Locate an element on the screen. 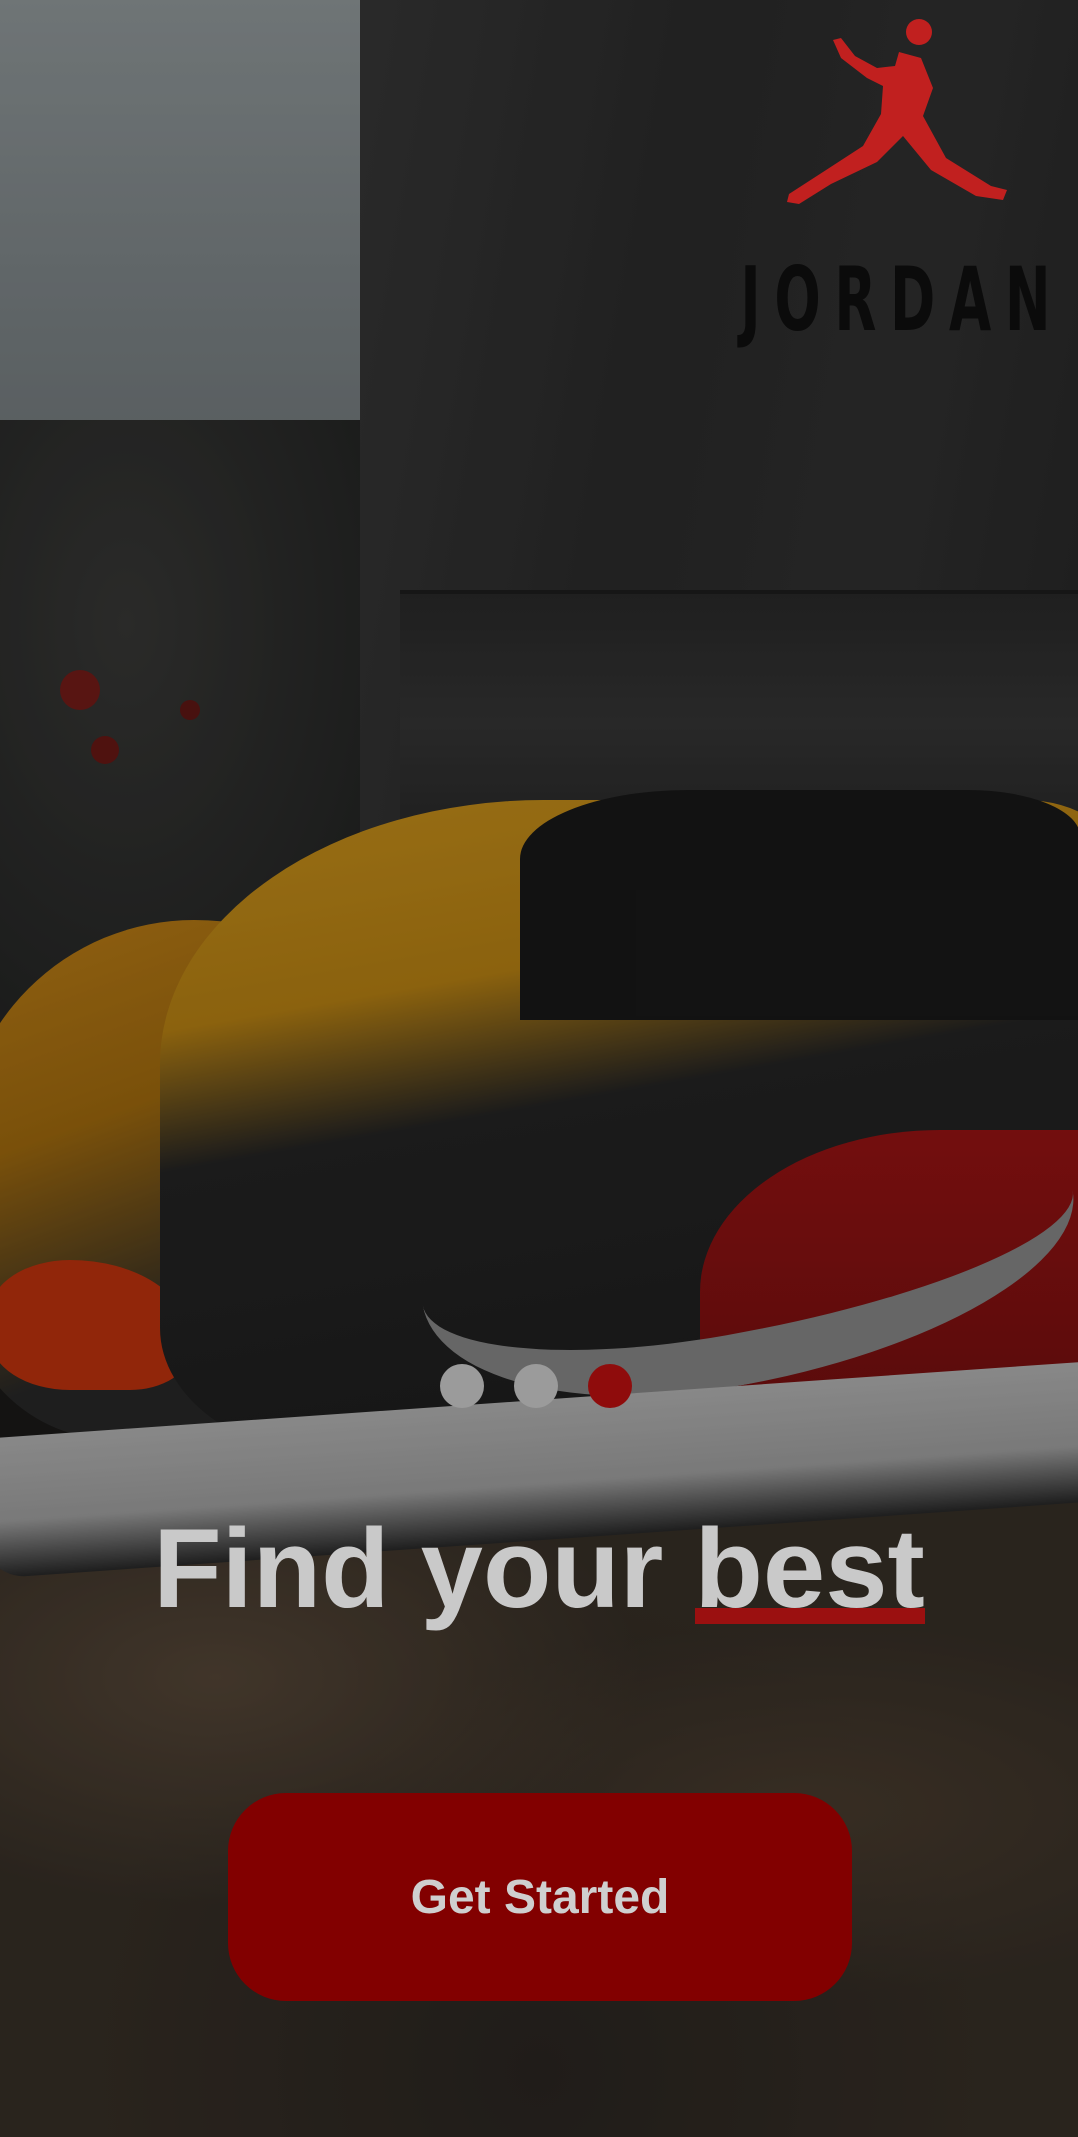  page-dot-3-active is located at coordinates (610, 1386).